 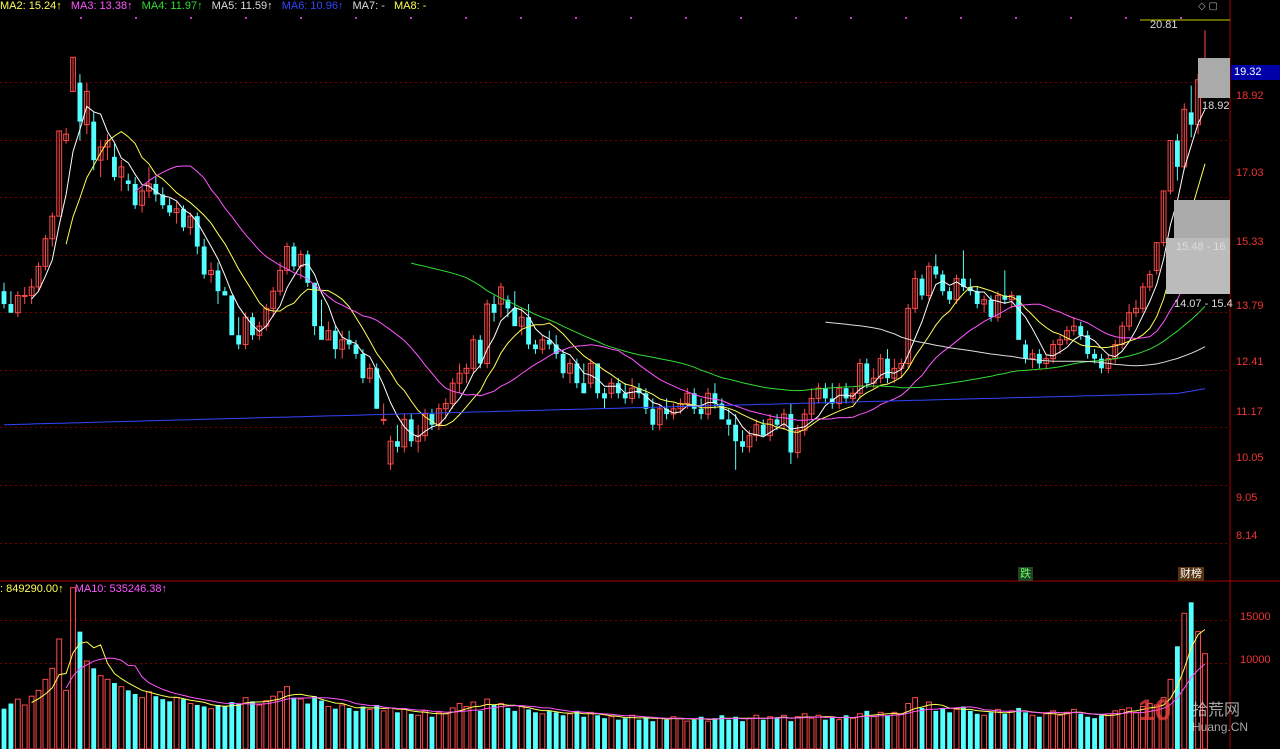 What do you see at coordinates (172, 6) in the screenshot?
I see `ma4-legend: MA4: 11.97↑` at bounding box center [172, 6].